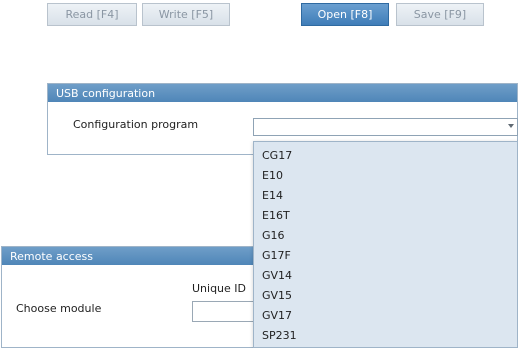 This screenshot has width=518, height=348. What do you see at coordinates (440, 14) in the screenshot?
I see `save-button: Save [F9]` at bounding box center [440, 14].